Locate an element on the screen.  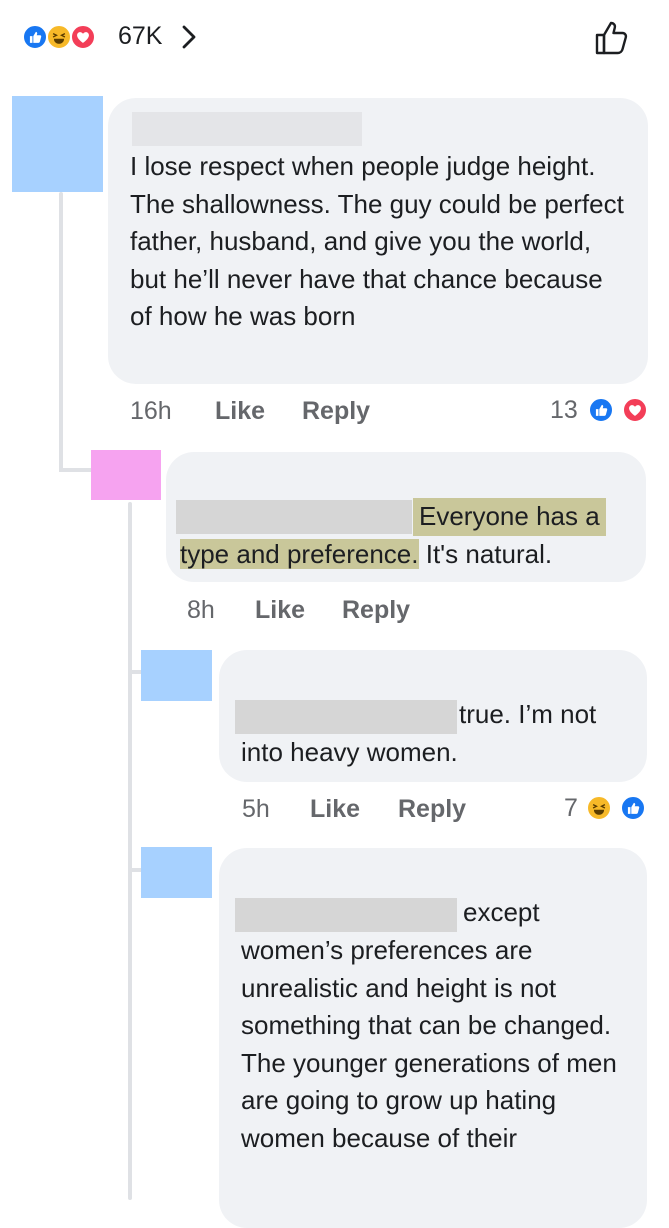
comment-time: 8h is located at coordinates (201, 610).